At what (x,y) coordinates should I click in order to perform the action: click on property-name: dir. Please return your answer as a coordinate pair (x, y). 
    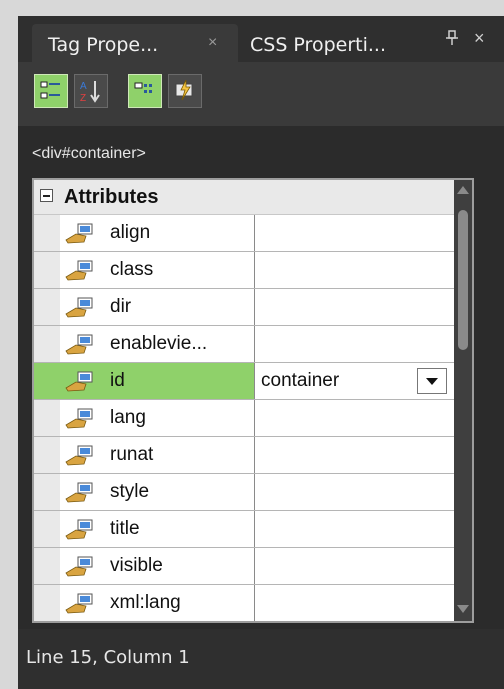
    Looking at the image, I should click on (121, 306).